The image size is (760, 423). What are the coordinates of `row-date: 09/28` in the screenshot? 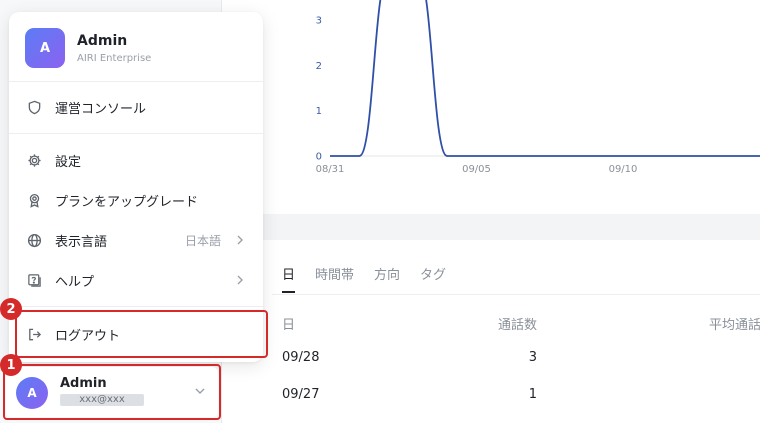 It's located at (301, 357).